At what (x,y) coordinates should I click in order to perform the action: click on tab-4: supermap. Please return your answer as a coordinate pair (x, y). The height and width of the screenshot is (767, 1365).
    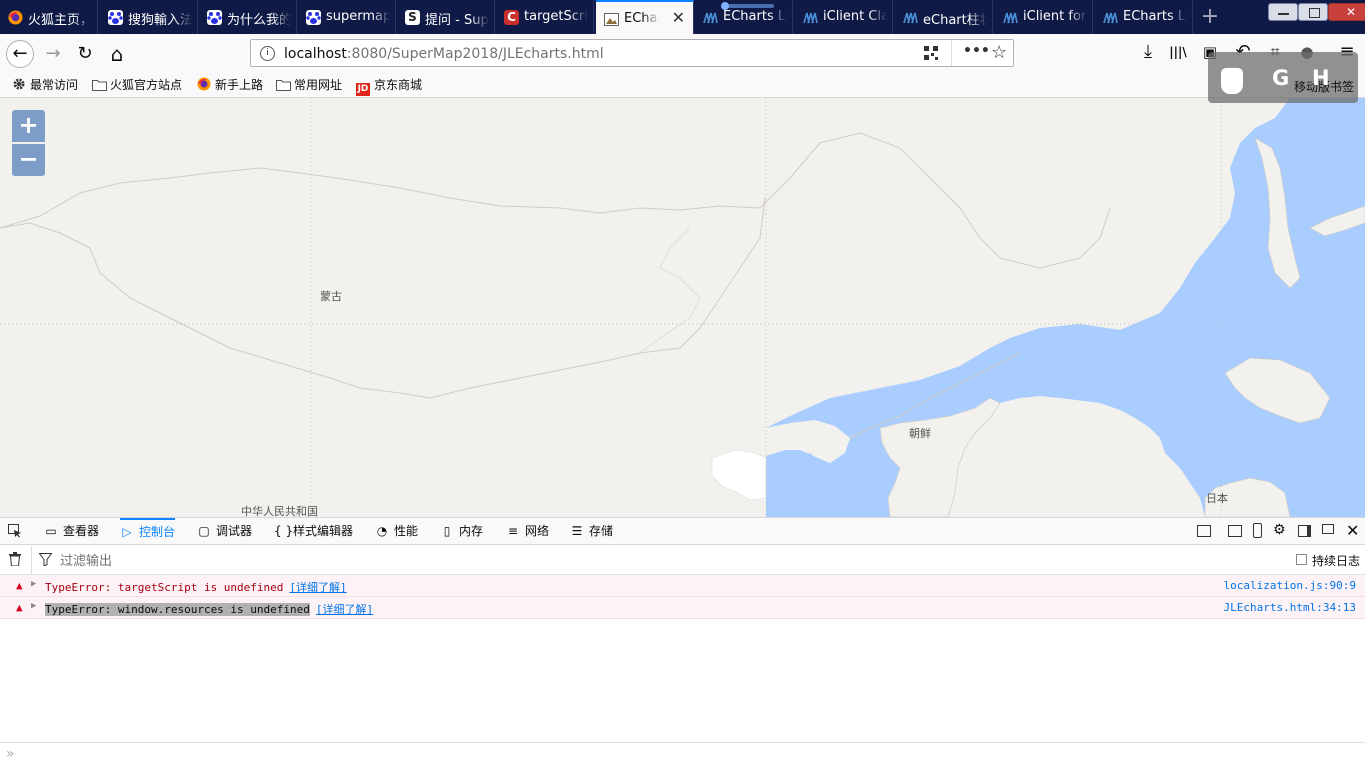
    Looking at the image, I should click on (347, 17).